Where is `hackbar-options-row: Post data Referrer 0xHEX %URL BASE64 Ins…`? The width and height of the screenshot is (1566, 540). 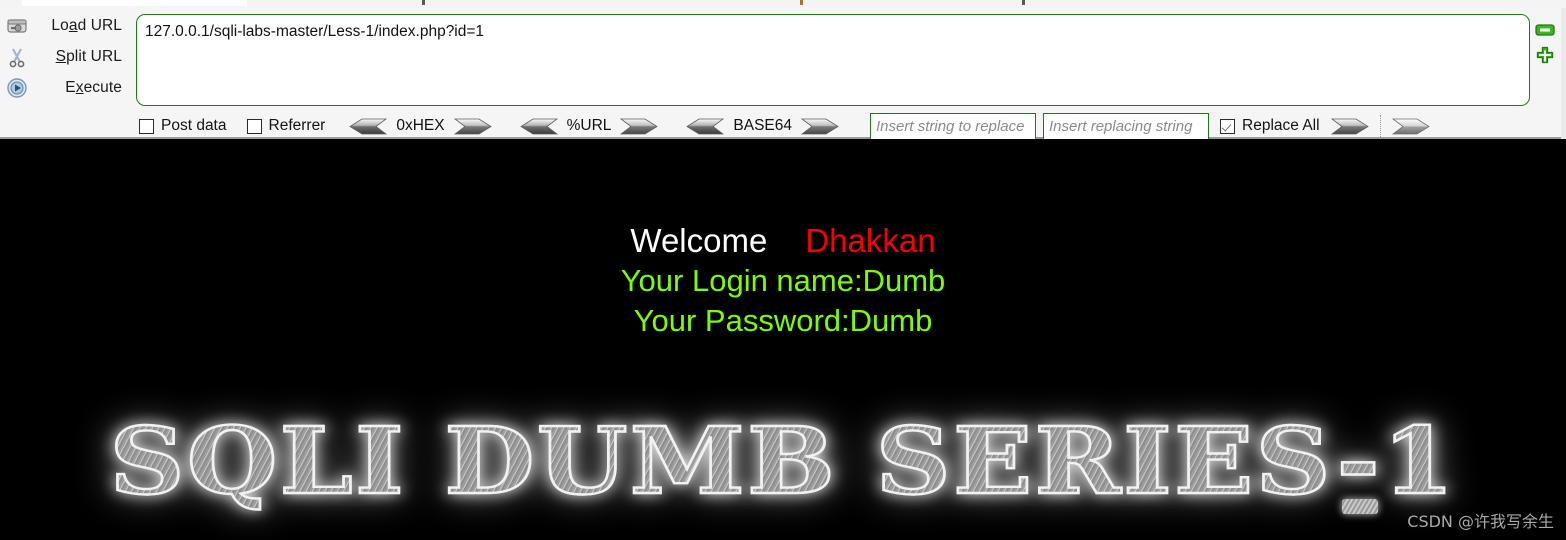 hackbar-options-row: Post data Referrer 0xHEX %URL BASE64 Ins… is located at coordinates (783, 126).